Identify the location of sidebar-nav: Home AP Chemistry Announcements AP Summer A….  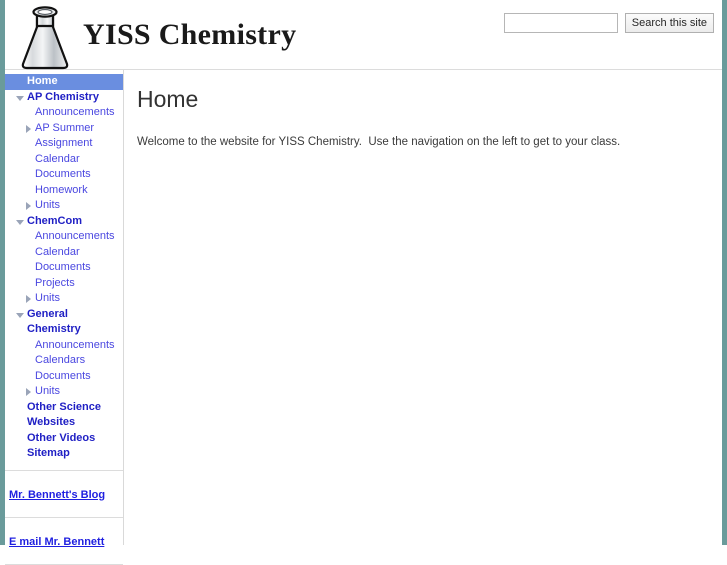
(64, 270).